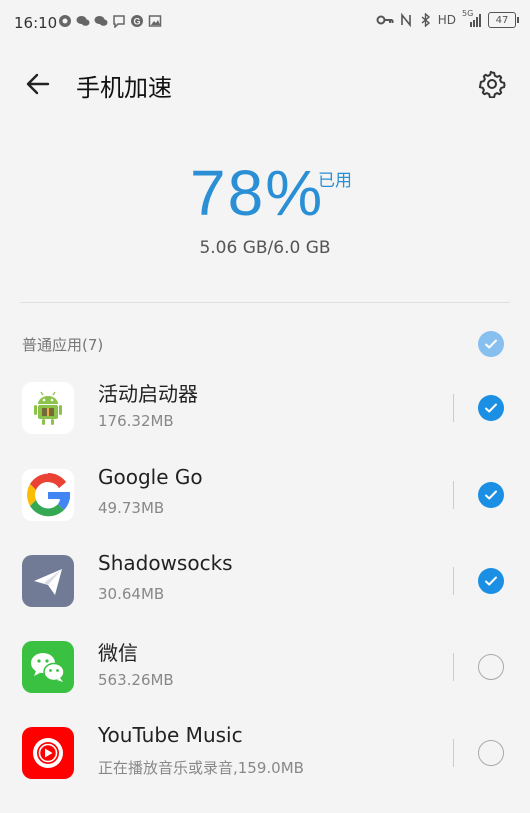 This screenshot has height=813, width=530. What do you see at coordinates (265, 248) in the screenshot?
I see `memory-amount: 5.06 GB/6.0 GB` at bounding box center [265, 248].